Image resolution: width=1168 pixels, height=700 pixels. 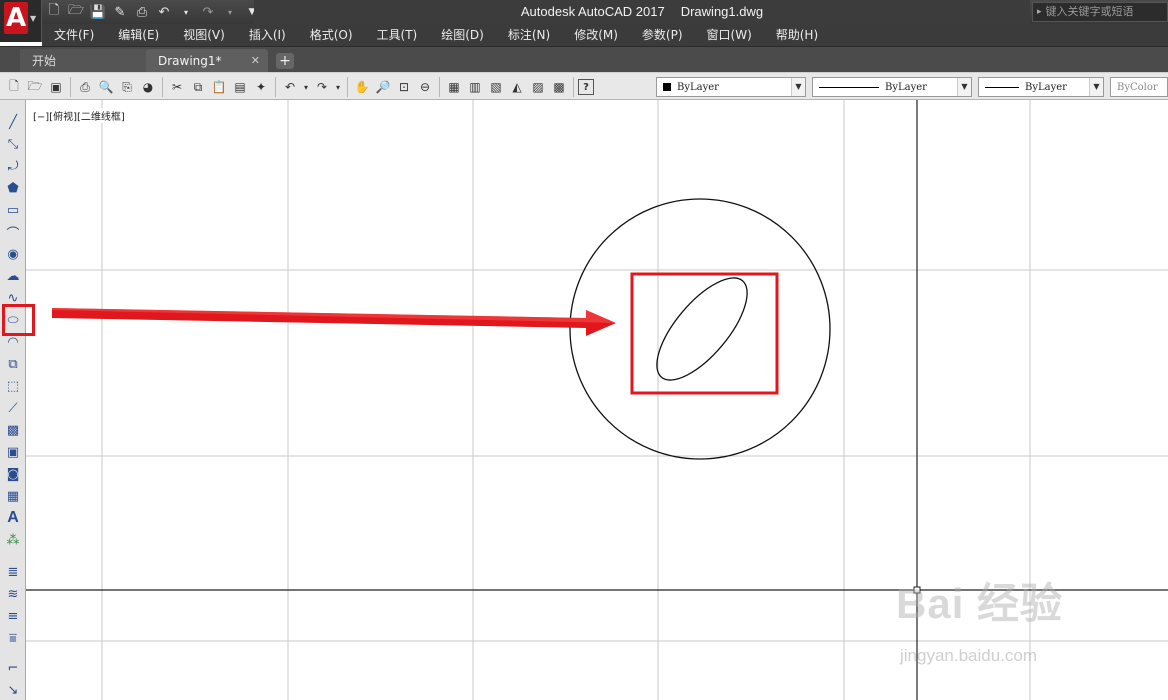 What do you see at coordinates (13, 518) in the screenshot?
I see `text-icon: A` at bounding box center [13, 518].